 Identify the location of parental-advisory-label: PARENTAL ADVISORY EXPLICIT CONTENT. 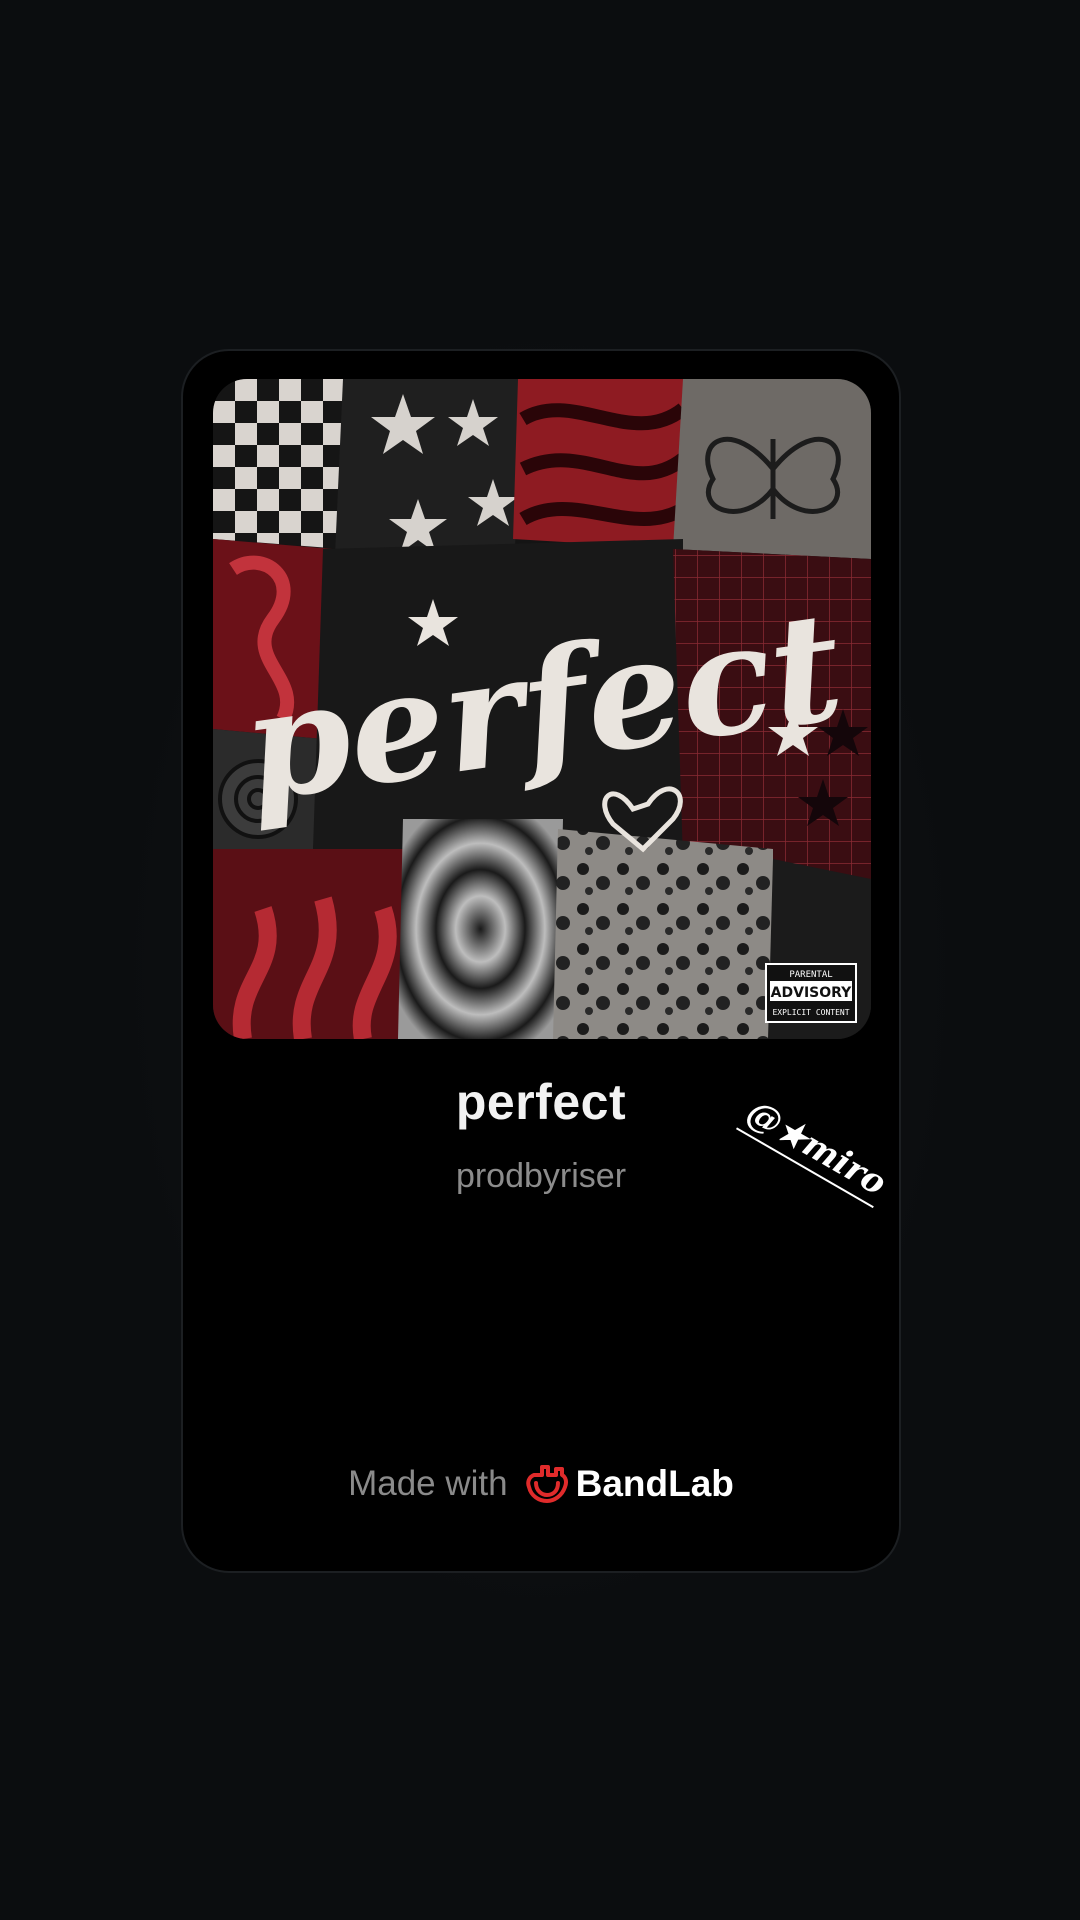
(811, 993).